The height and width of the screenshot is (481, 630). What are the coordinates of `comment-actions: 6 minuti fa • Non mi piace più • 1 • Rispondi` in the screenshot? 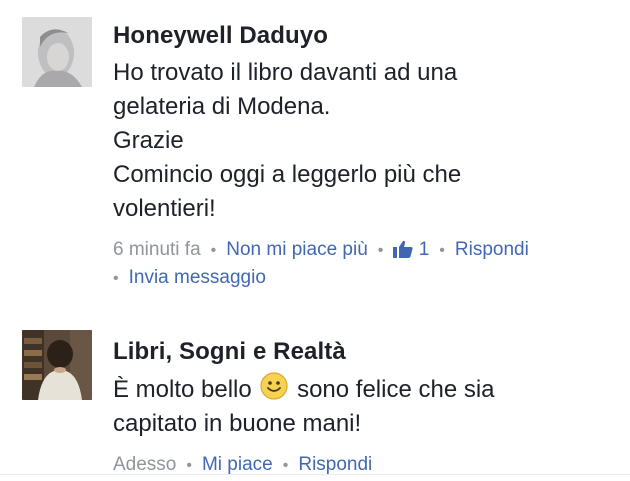 It's located at (363, 250).